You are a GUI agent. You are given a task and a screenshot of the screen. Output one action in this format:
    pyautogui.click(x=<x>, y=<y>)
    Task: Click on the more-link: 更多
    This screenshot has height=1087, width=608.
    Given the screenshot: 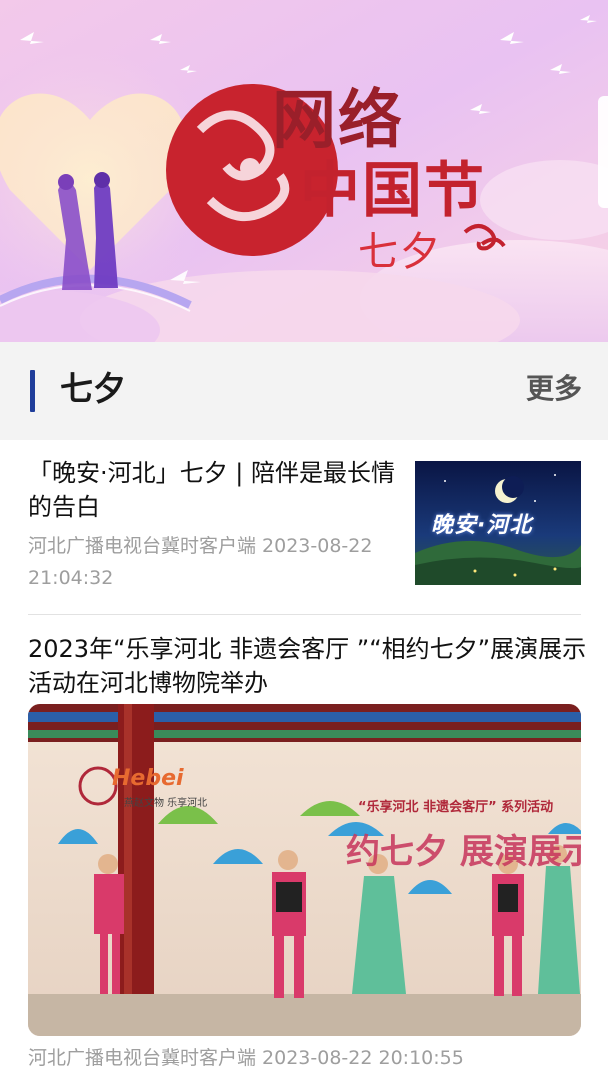 What is the action you would take?
    pyautogui.click(x=554, y=389)
    